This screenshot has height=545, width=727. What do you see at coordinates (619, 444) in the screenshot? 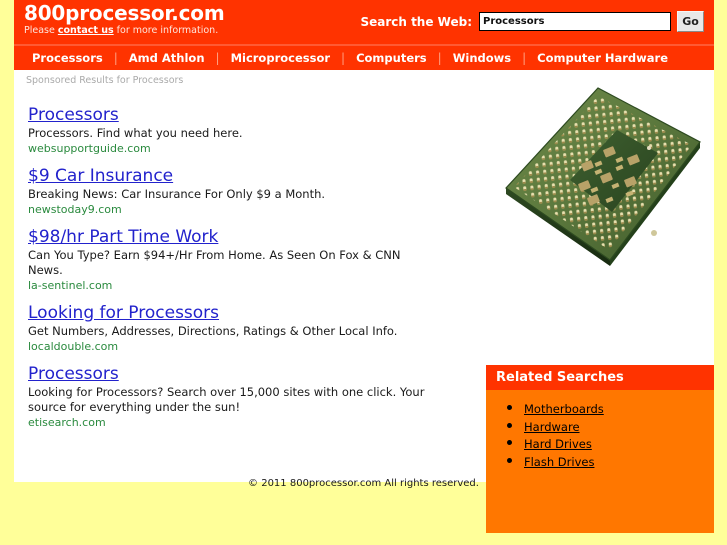
I see `list-item: Hard Drives` at bounding box center [619, 444].